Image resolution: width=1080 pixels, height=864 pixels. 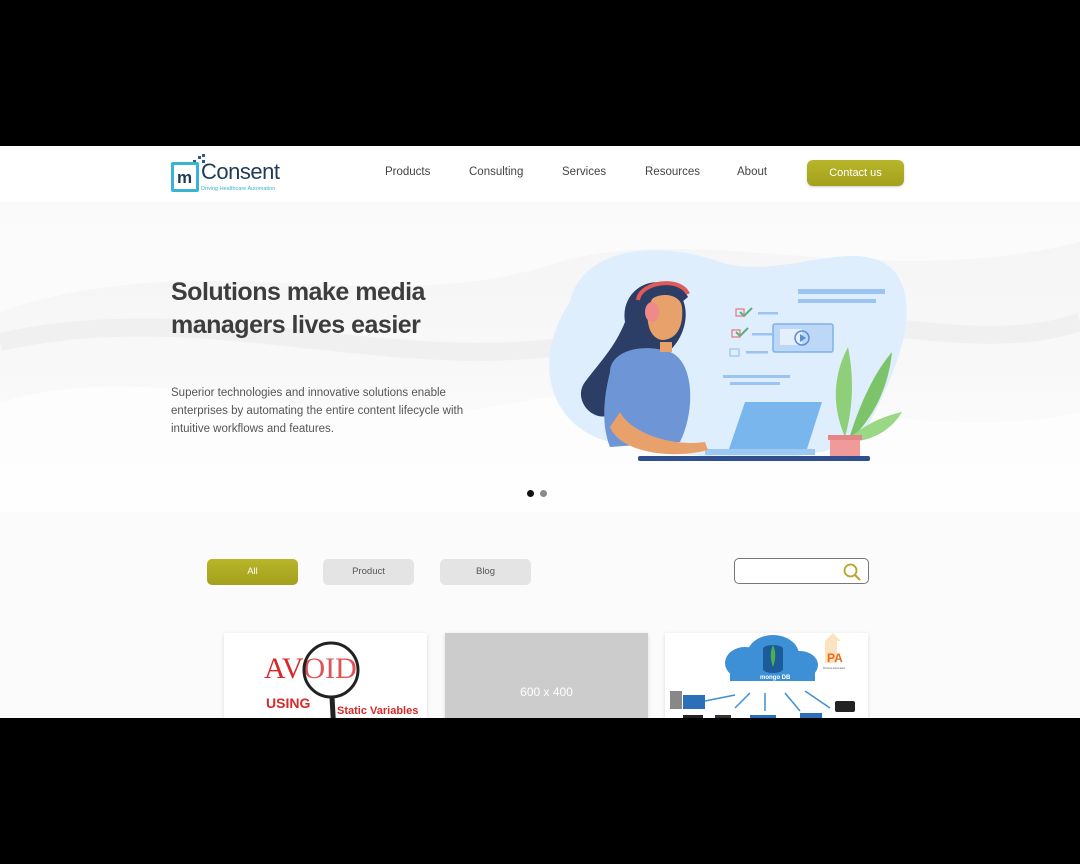 What do you see at coordinates (546, 692) in the screenshot?
I see `placeholder-image-label: 600 x 400` at bounding box center [546, 692].